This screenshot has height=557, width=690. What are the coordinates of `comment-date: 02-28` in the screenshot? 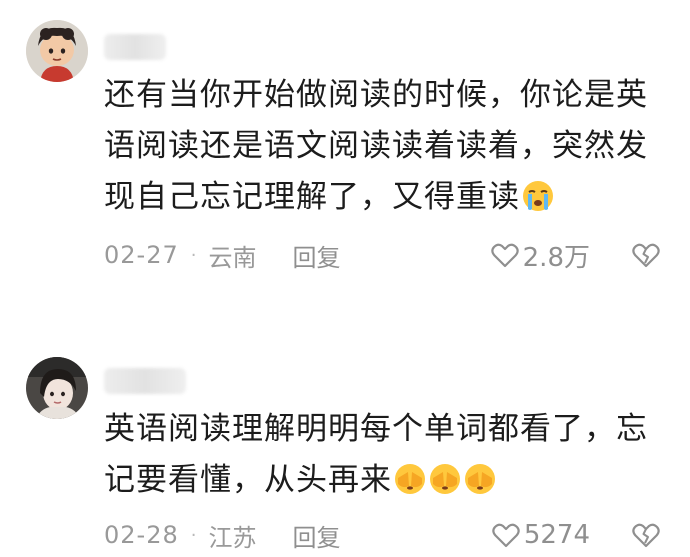 It's located at (141, 535).